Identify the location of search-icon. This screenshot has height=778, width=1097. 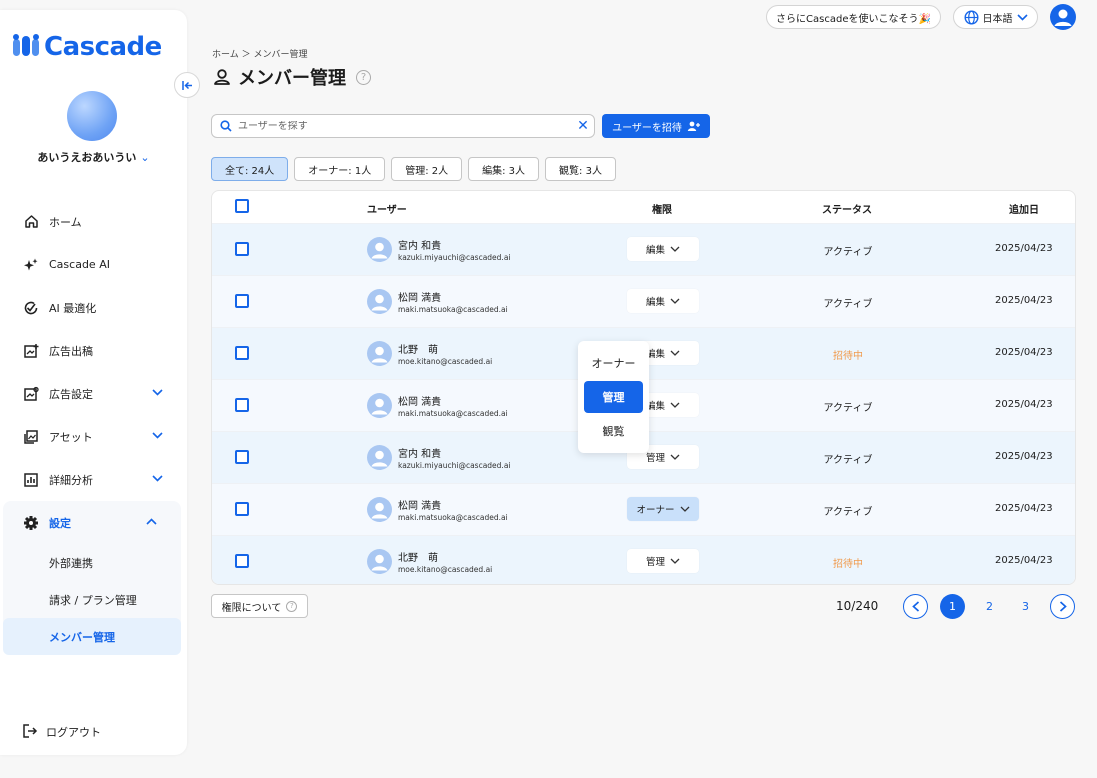
(226, 126).